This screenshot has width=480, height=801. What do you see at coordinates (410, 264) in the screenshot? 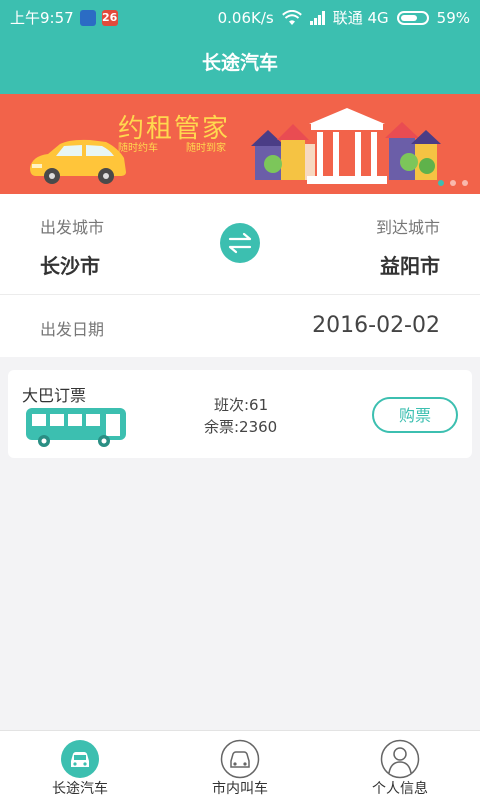
I see `destination-city: 益阳市` at bounding box center [410, 264].